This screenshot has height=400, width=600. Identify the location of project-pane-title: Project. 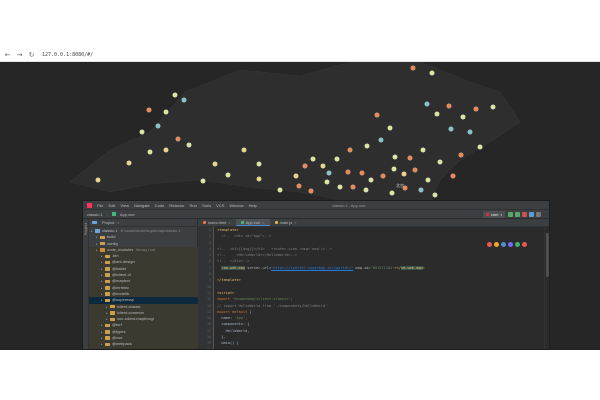
(108, 222).